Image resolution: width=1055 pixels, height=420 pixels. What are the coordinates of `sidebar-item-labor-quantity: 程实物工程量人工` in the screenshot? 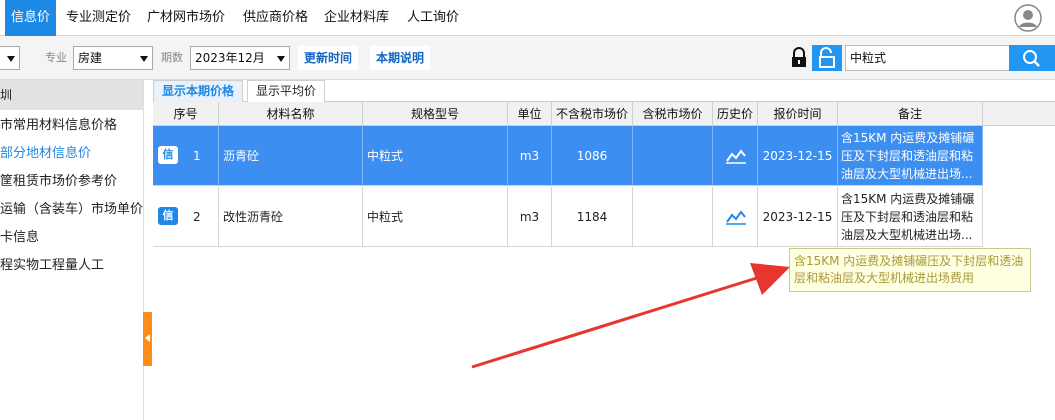 It's located at (71, 266).